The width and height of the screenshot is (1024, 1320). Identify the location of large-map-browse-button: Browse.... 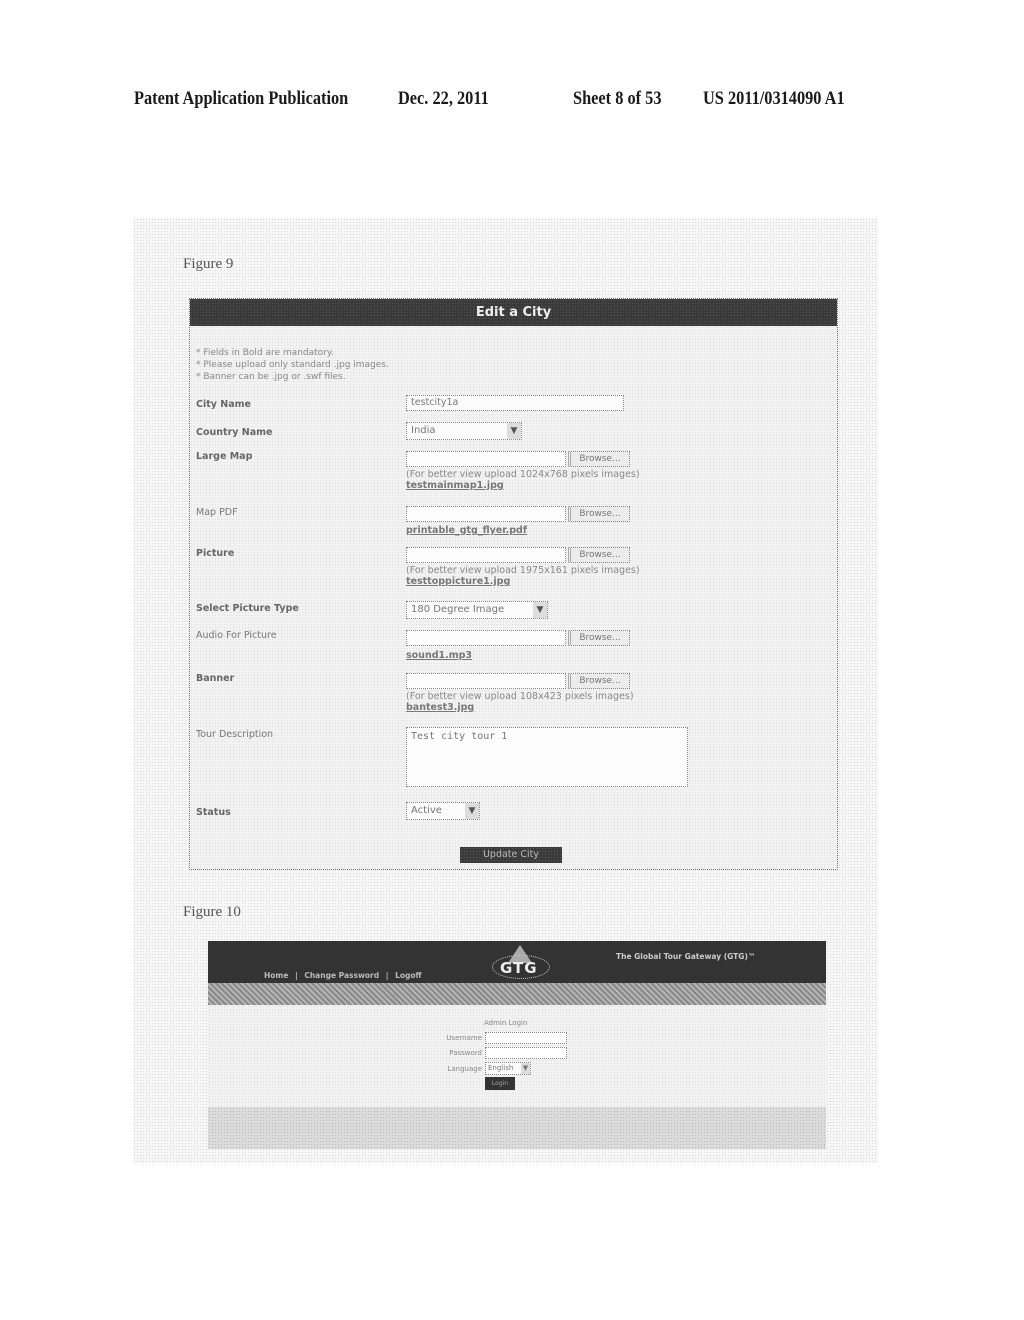
(599, 459).